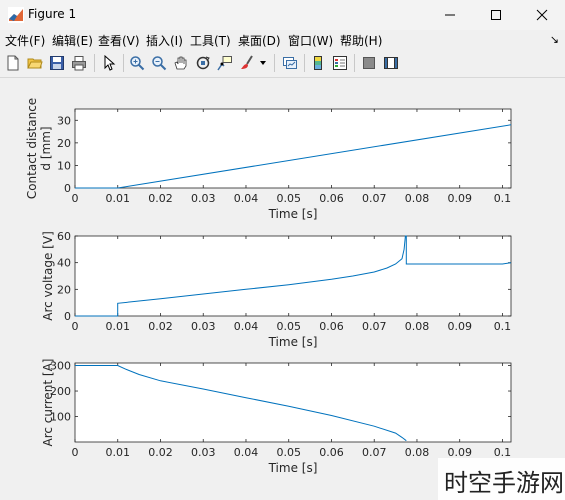  I want to click on close-button, so click(542, 15).